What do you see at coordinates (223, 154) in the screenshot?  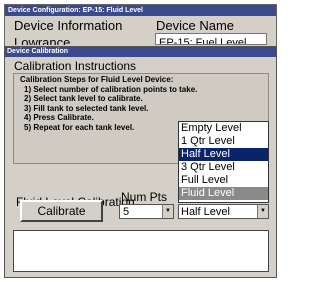 I see `tank-level-option: Half Level` at bounding box center [223, 154].